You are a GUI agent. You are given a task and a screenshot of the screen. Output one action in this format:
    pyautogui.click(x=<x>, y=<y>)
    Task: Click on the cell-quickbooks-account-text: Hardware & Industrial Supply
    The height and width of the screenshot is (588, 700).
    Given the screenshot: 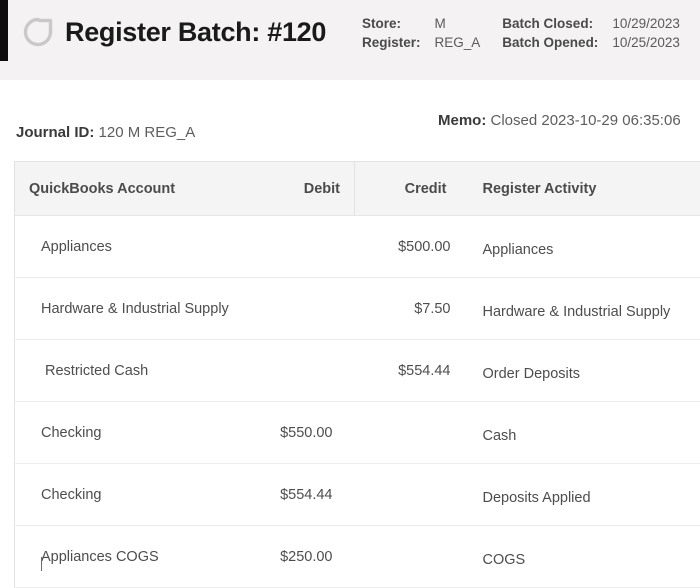 What is the action you would take?
    pyautogui.click(x=135, y=309)
    